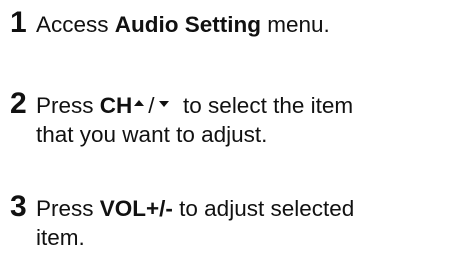 The image size is (468, 254). What do you see at coordinates (152, 134) in the screenshot?
I see `instruction-line-2: that you want to adjust.` at bounding box center [152, 134].